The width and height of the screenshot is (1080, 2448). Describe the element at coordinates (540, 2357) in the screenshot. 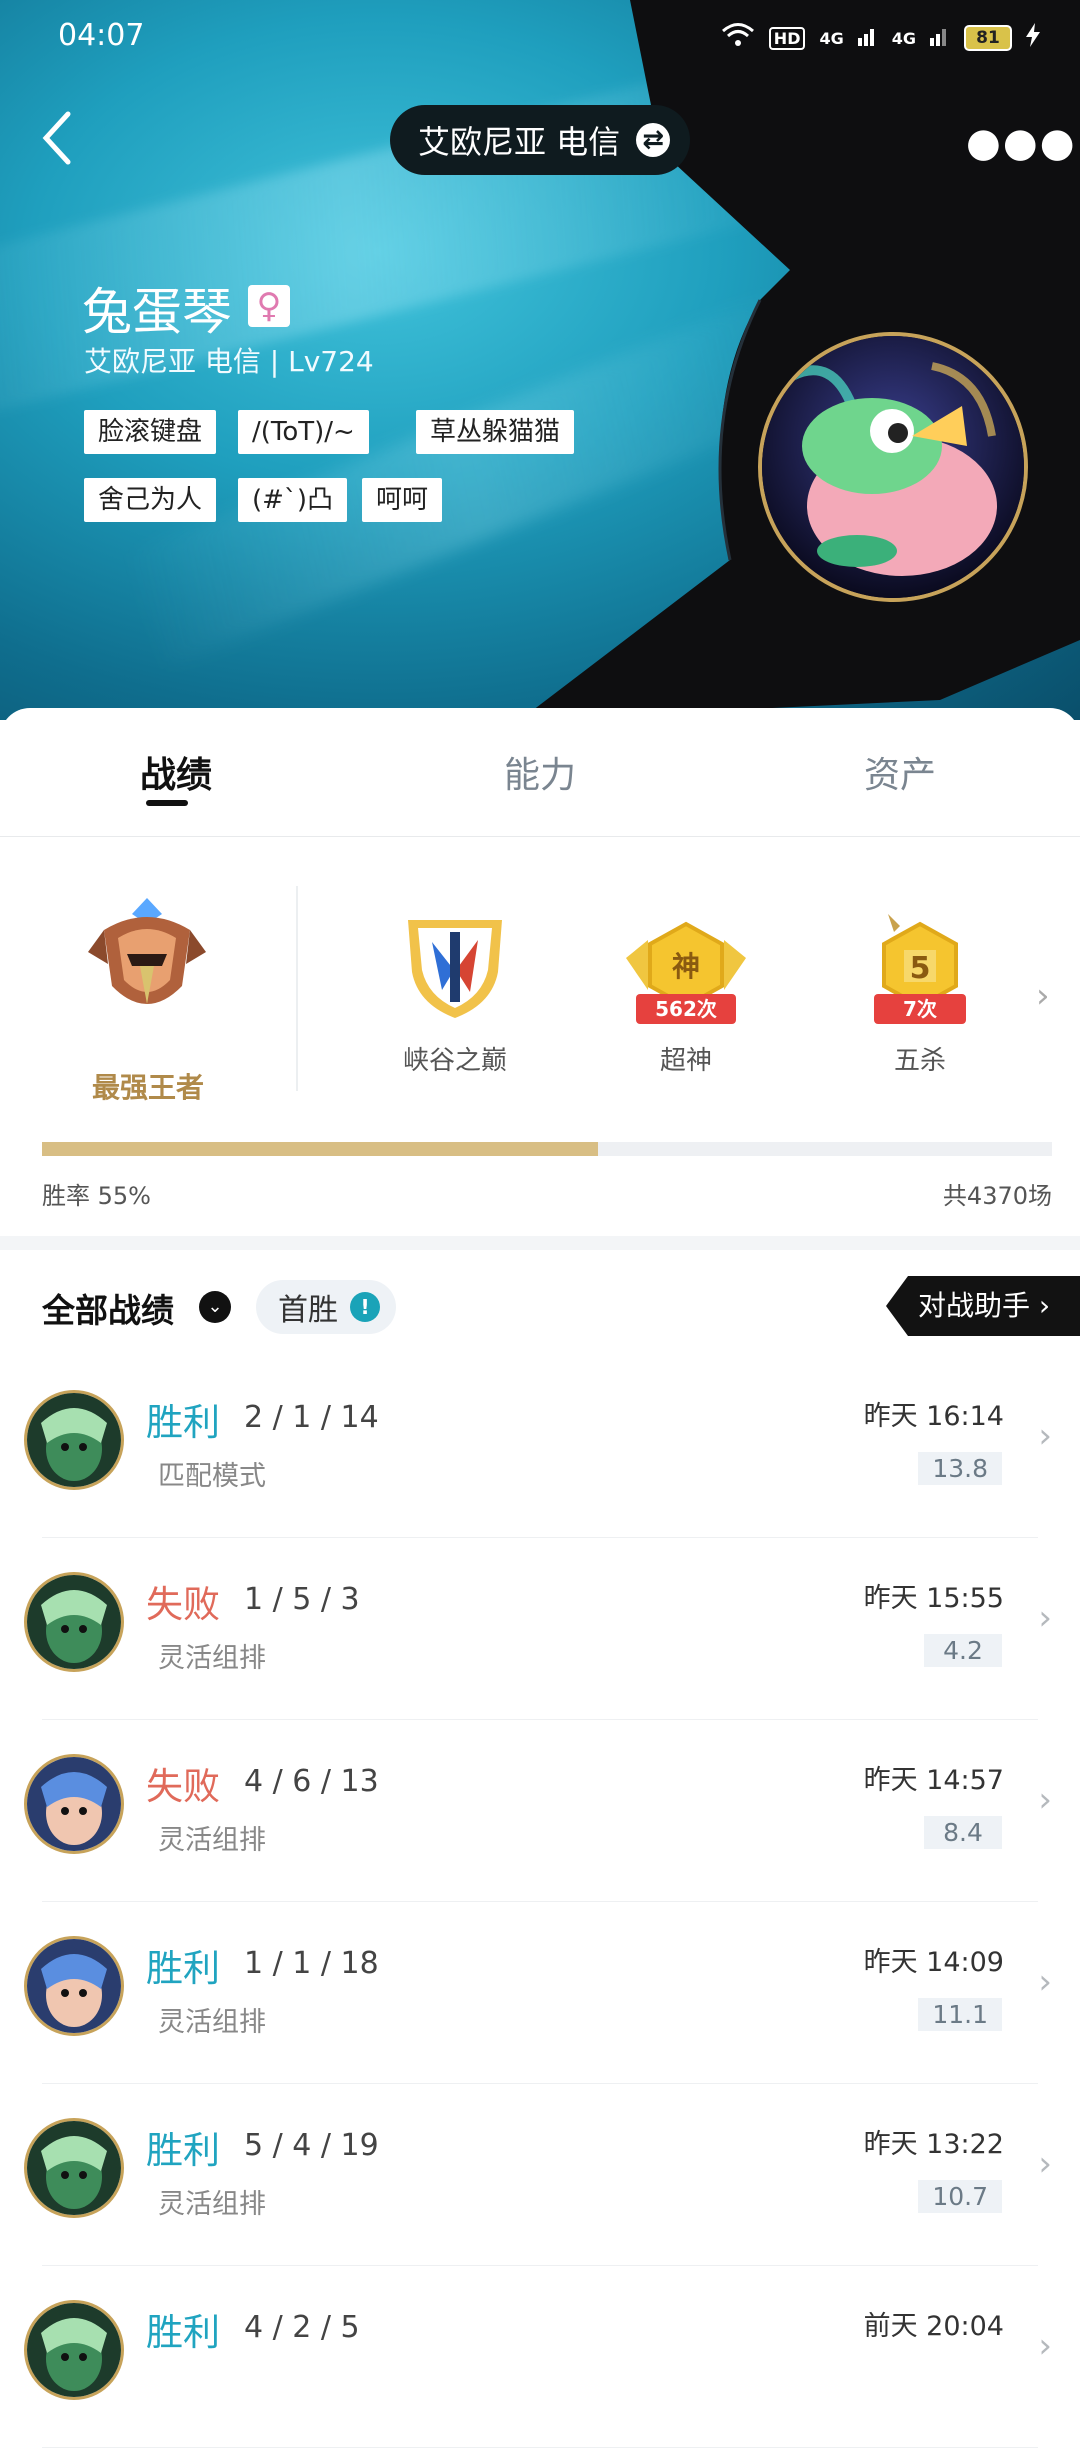

I see `match-row: 胜利 4 / 2 / 5 前天 20:04 ›` at that location.